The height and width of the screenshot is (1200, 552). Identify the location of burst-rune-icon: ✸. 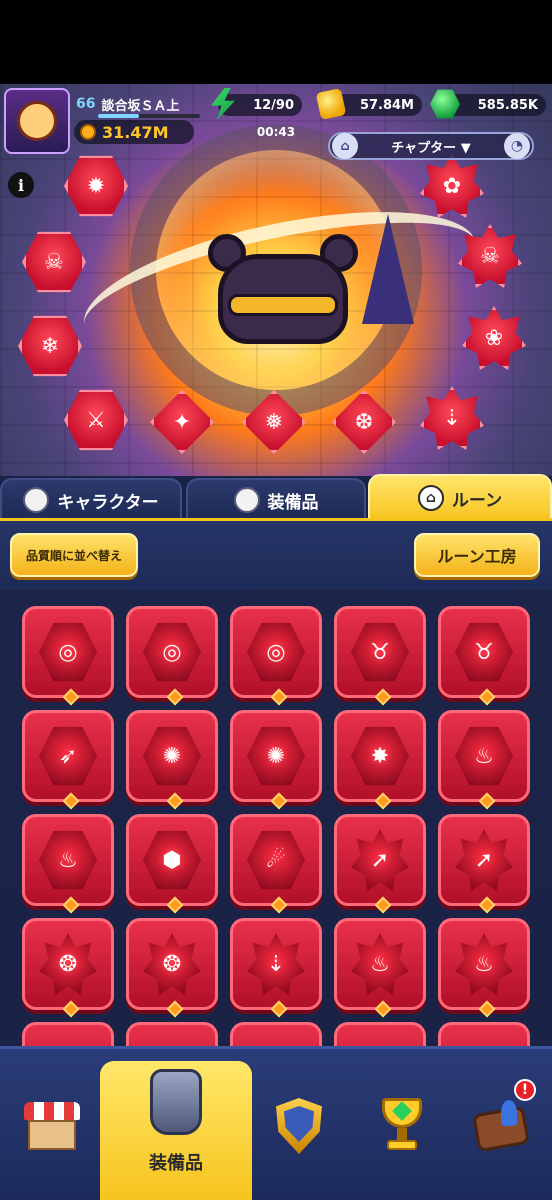
(380, 756).